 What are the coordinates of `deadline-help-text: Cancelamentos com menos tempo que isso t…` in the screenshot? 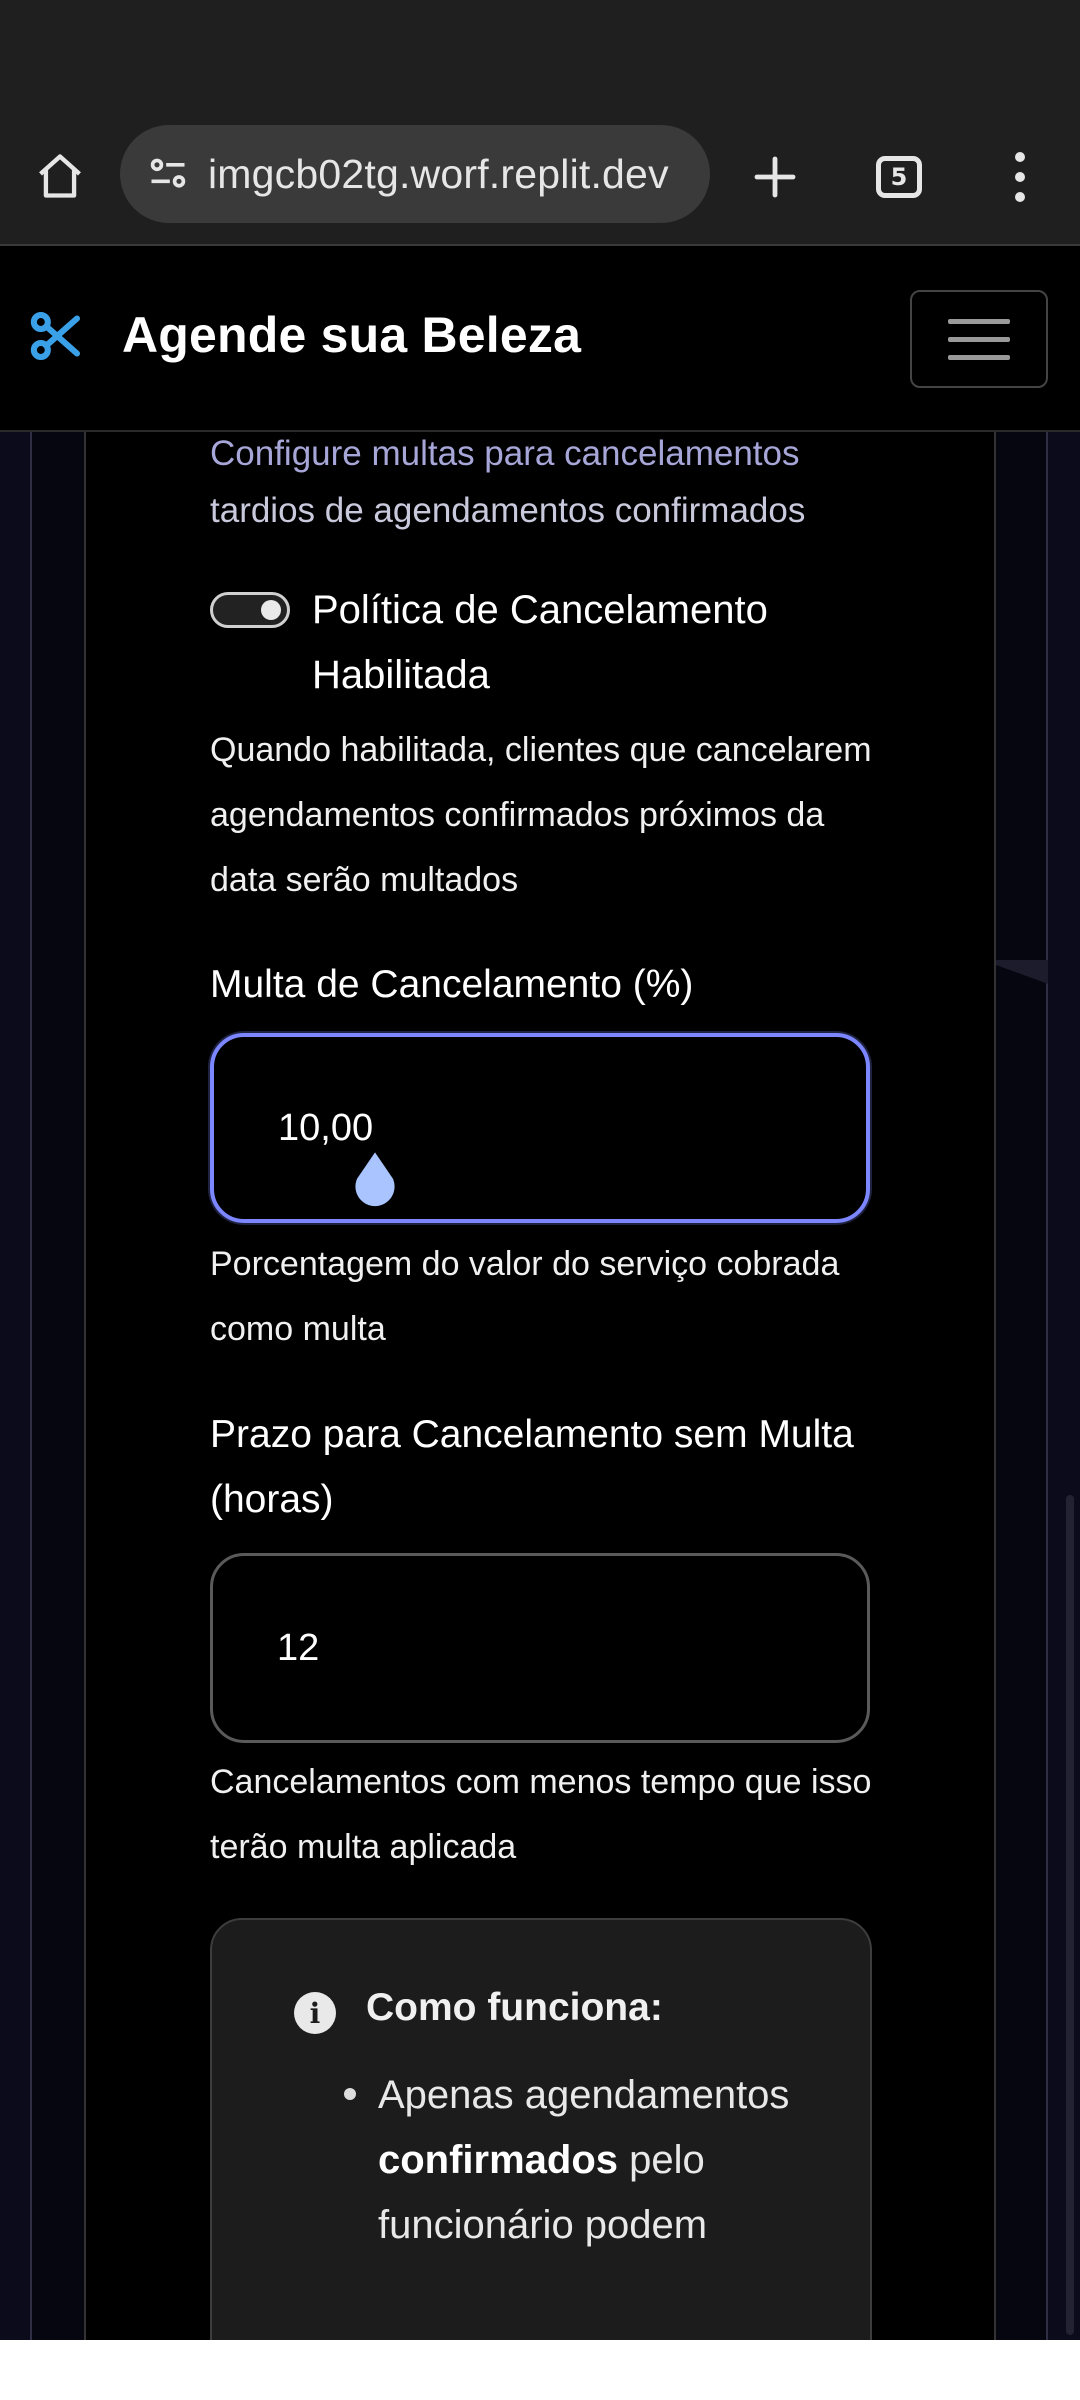 It's located at (541, 1814).